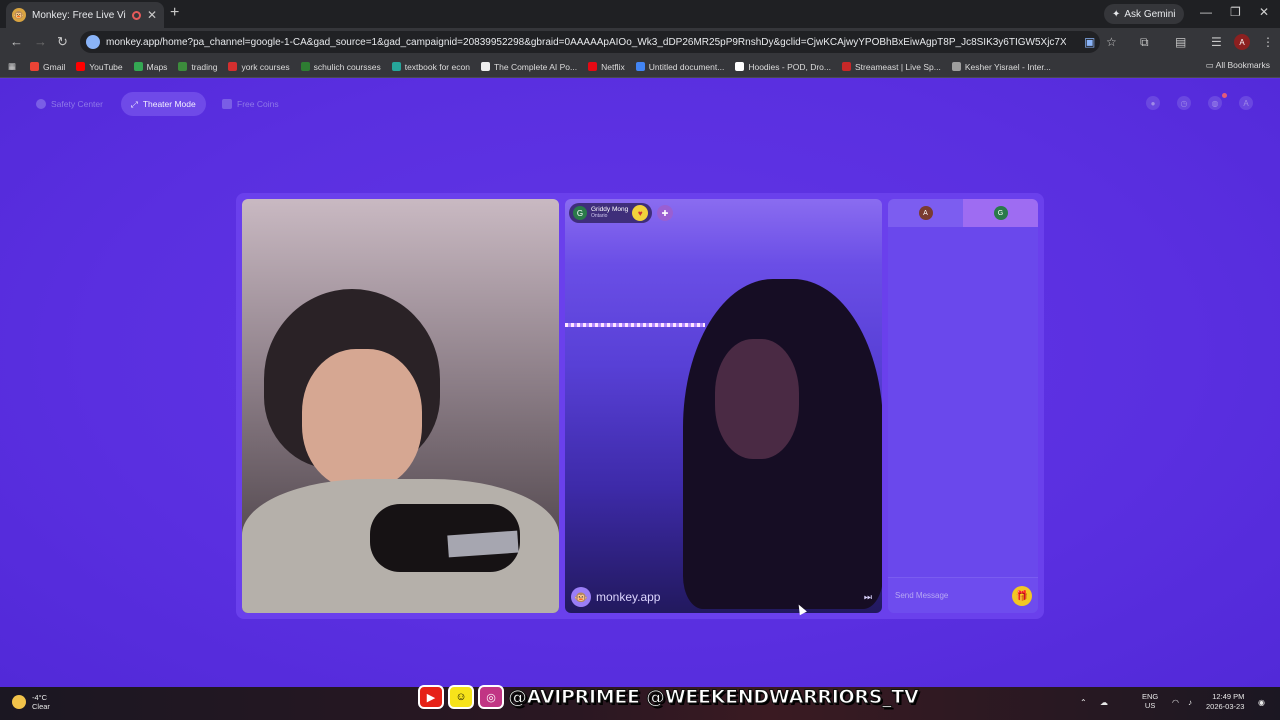  What do you see at coordinates (1242, 65) in the screenshot?
I see `all-bookmarks-label: All Bookmarks` at bounding box center [1242, 65].